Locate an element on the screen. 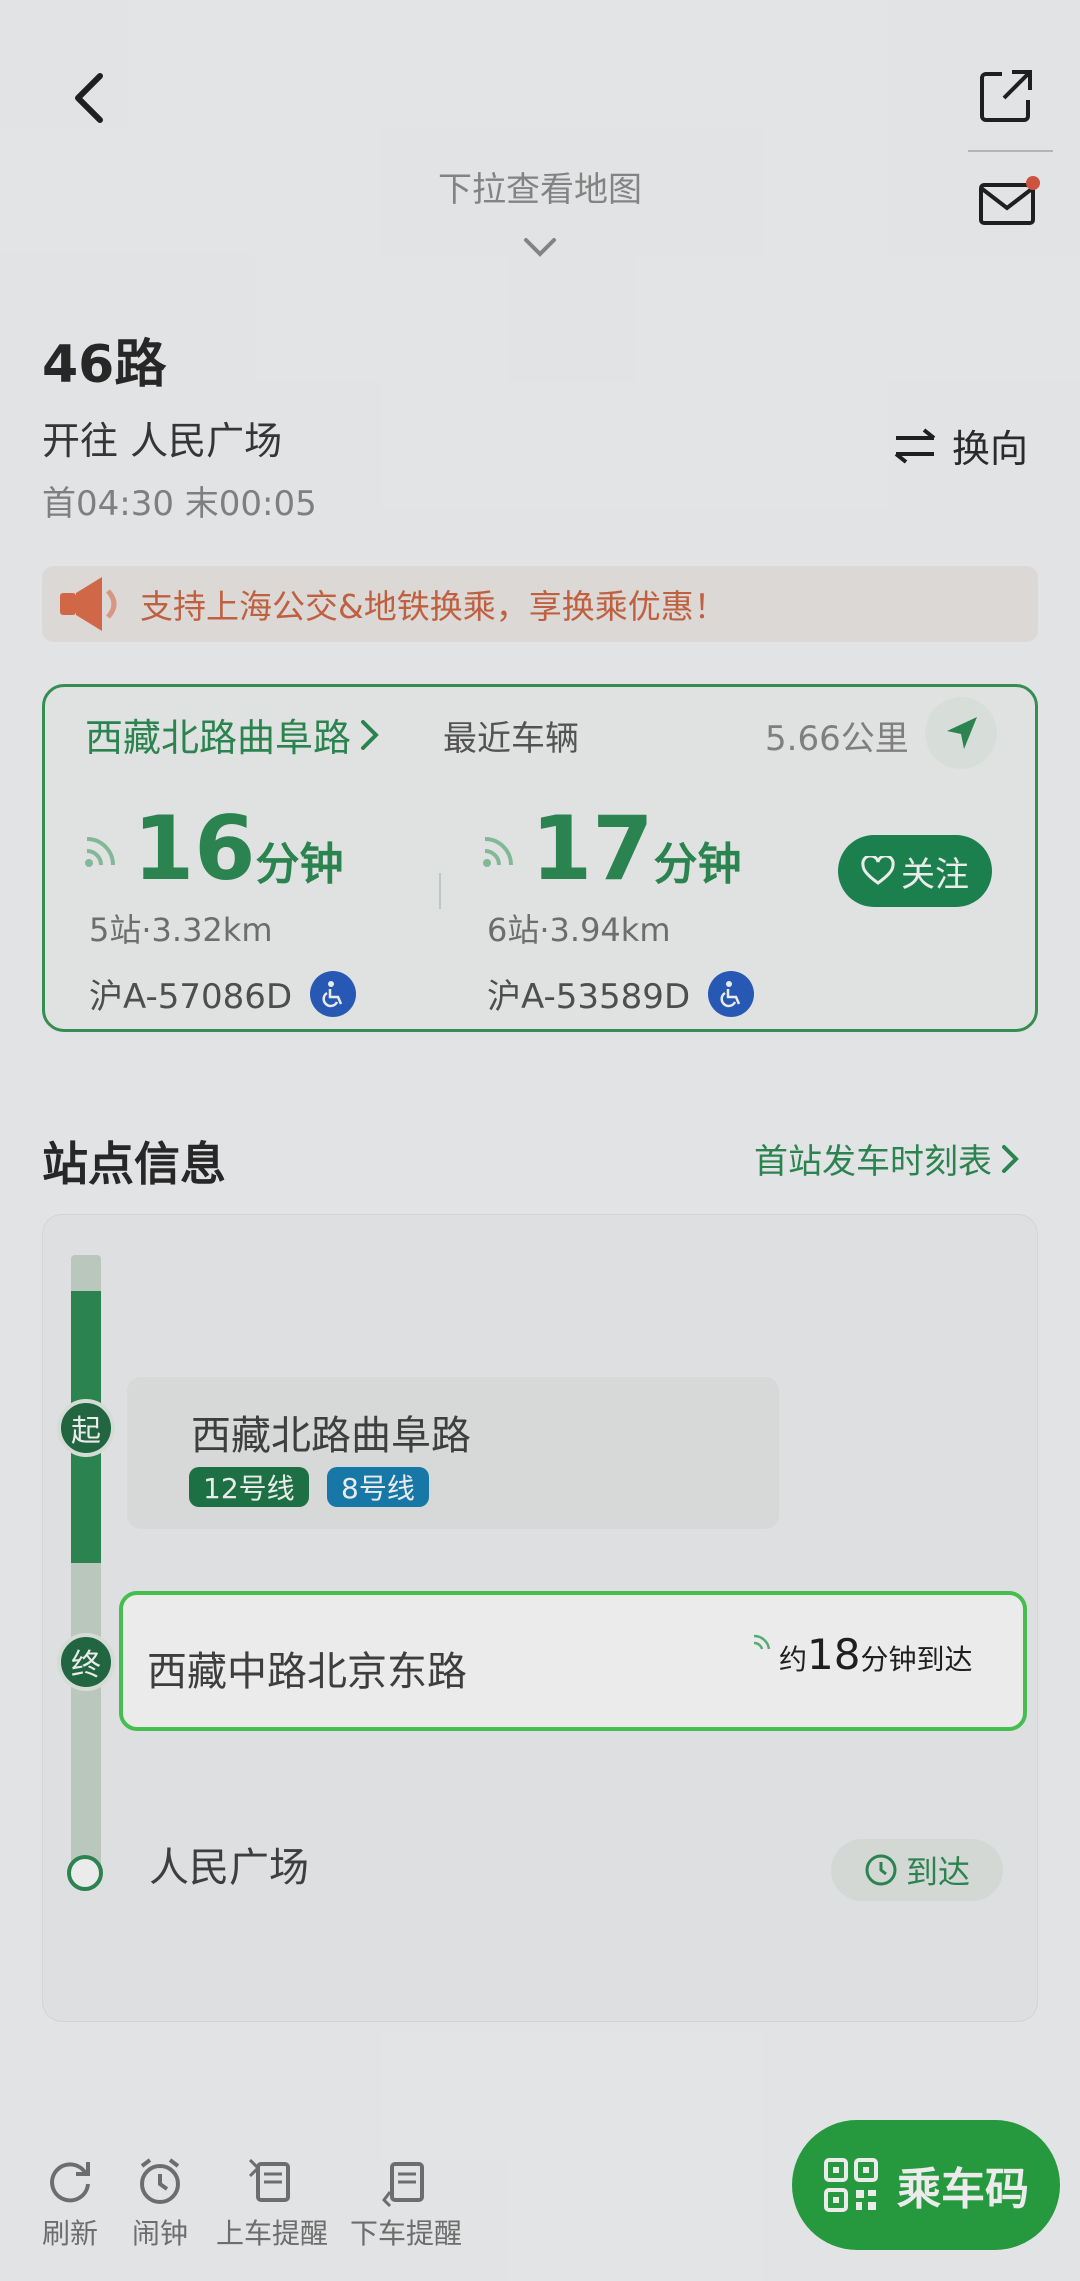  station-eta: 约18分钟到达 is located at coordinates (876, 1655).